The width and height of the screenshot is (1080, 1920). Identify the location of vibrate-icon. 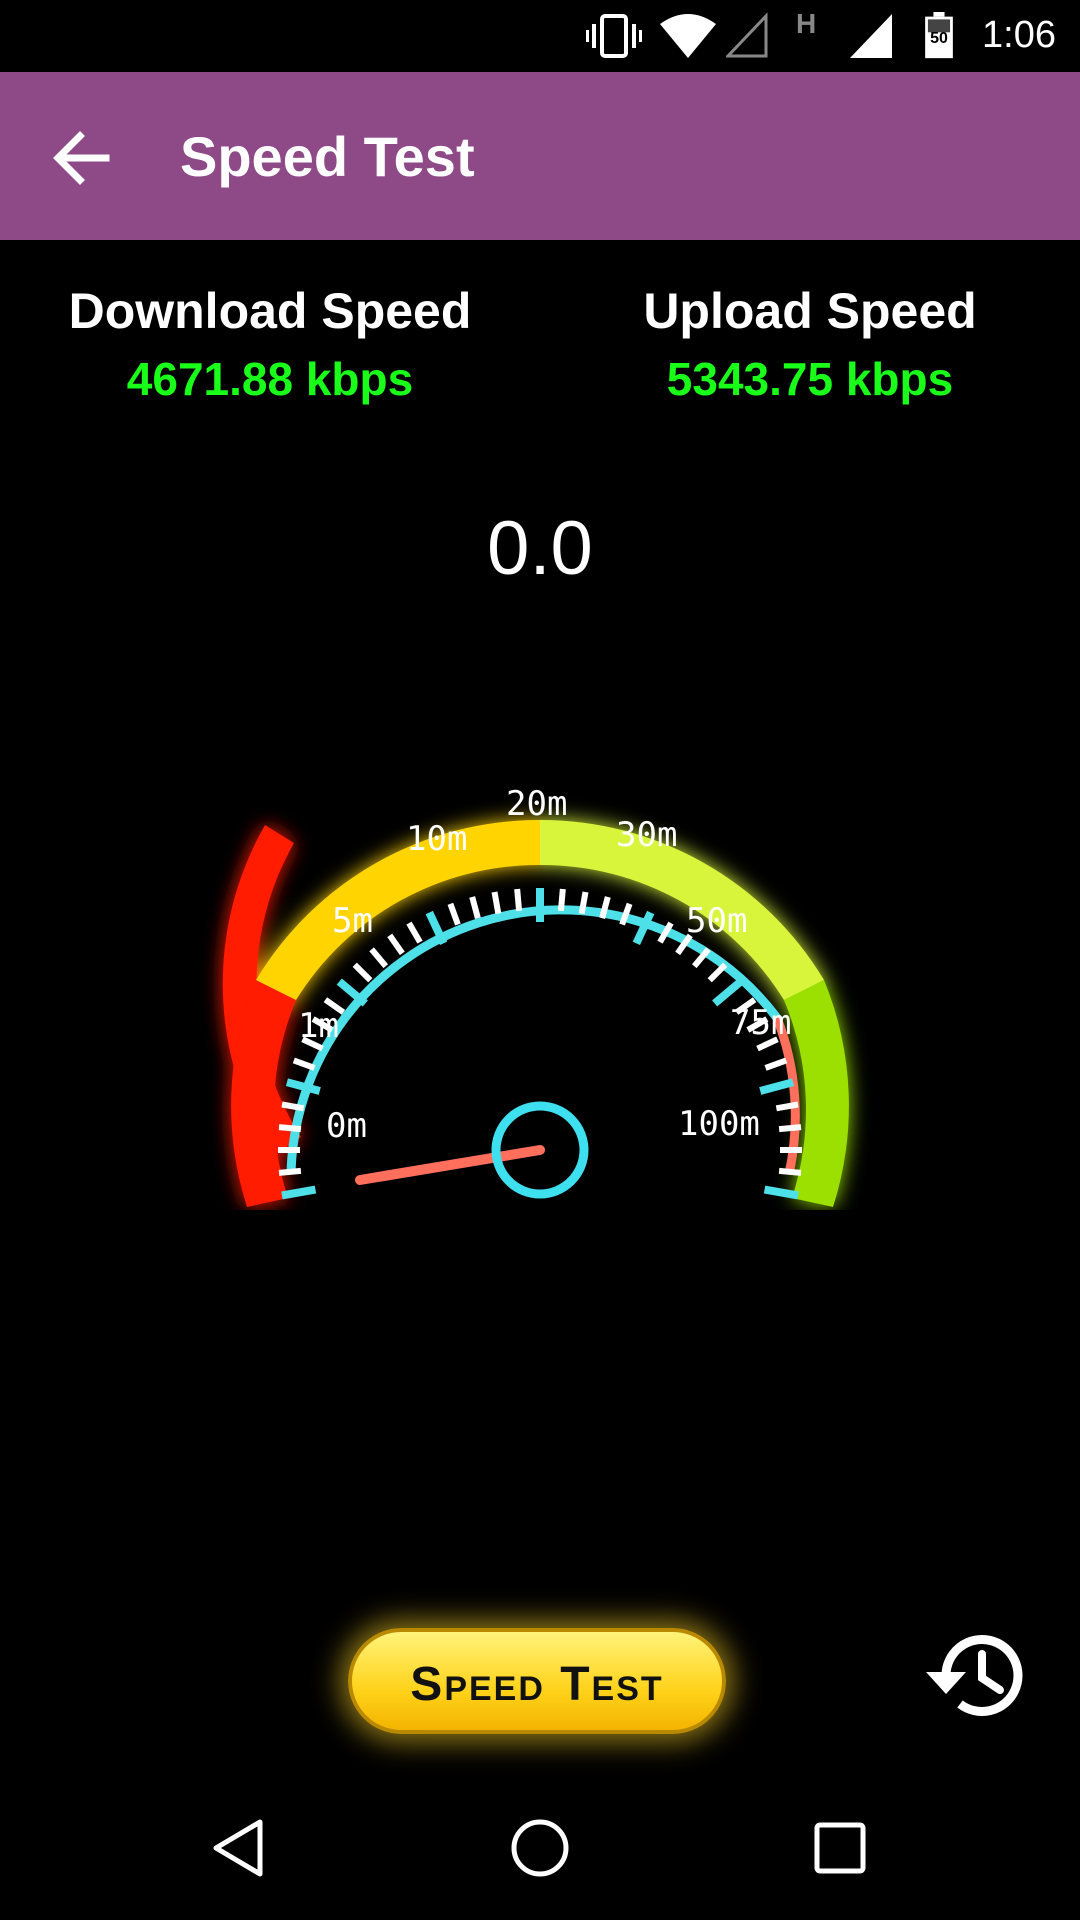
(614, 36).